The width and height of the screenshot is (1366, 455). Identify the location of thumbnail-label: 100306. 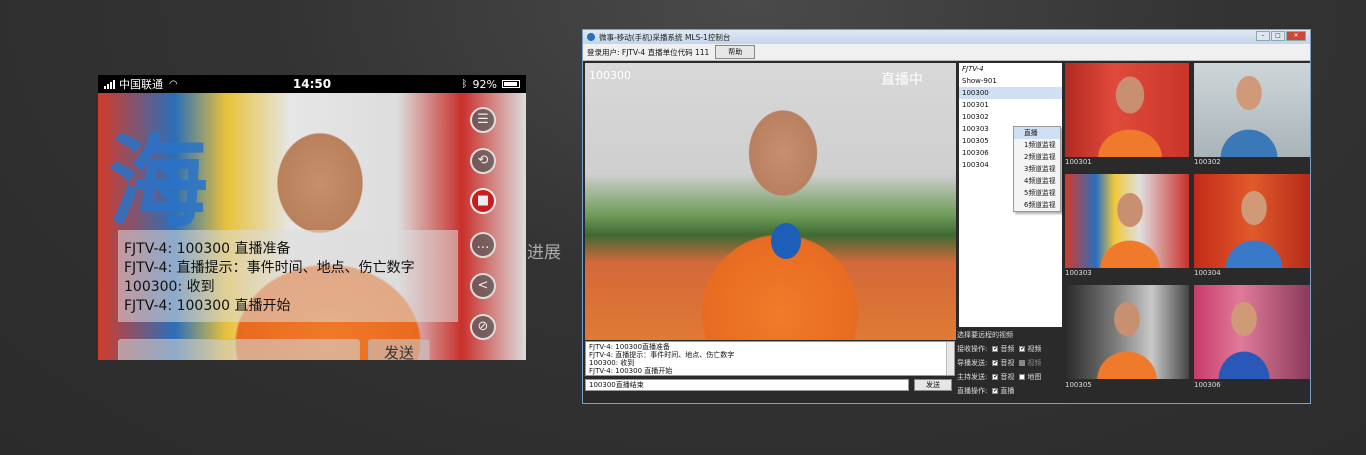
(1207, 385).